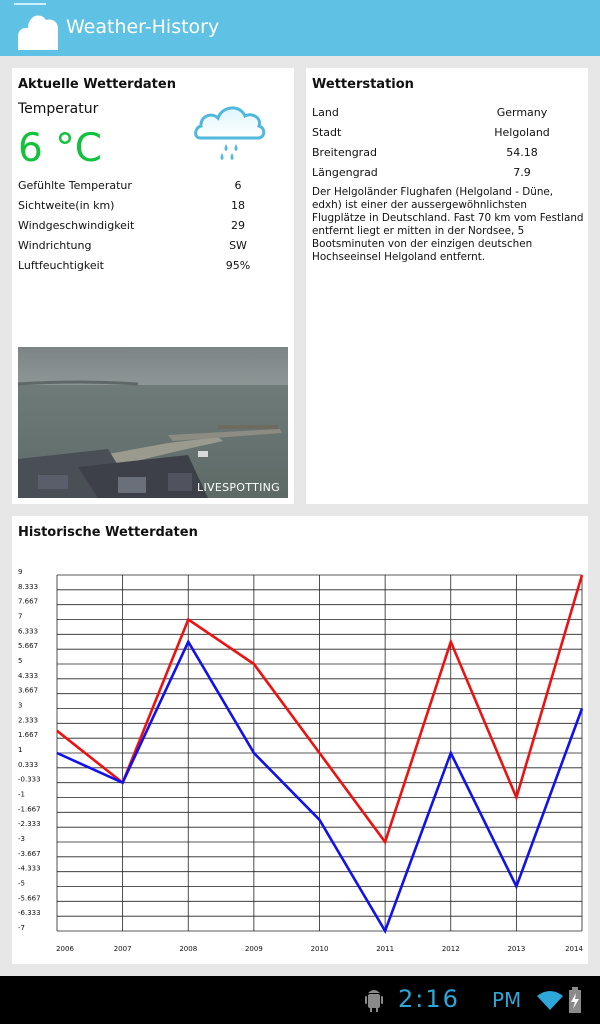 The width and height of the screenshot is (600, 1024). Describe the element at coordinates (516, 949) in the screenshot. I see `x-tick-label: 2013` at that location.